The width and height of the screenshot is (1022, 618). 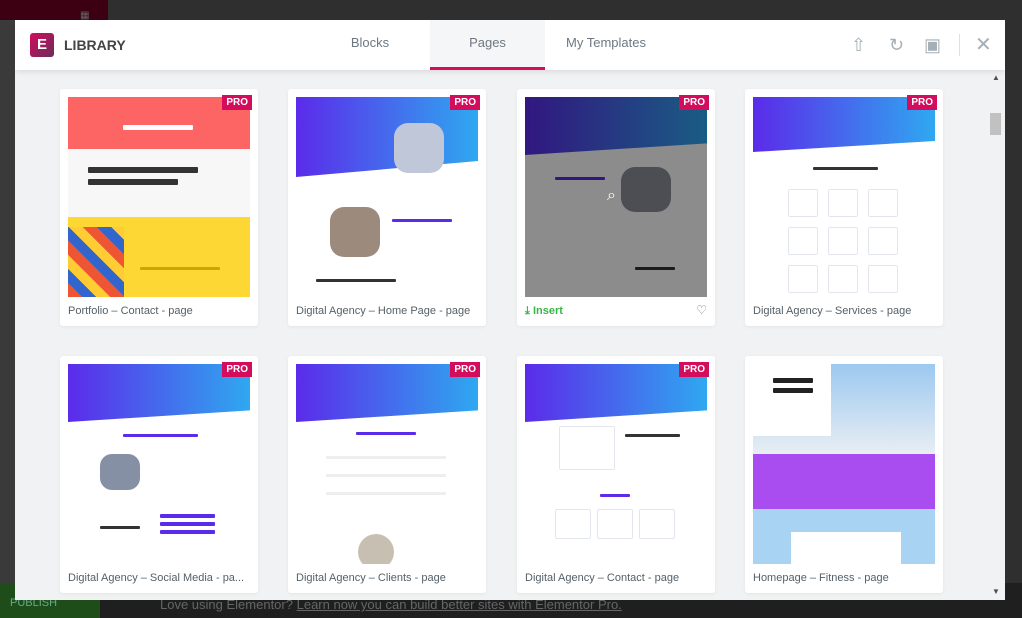 I want to click on scroll-down-icon: ▼, so click(x=996, y=591).